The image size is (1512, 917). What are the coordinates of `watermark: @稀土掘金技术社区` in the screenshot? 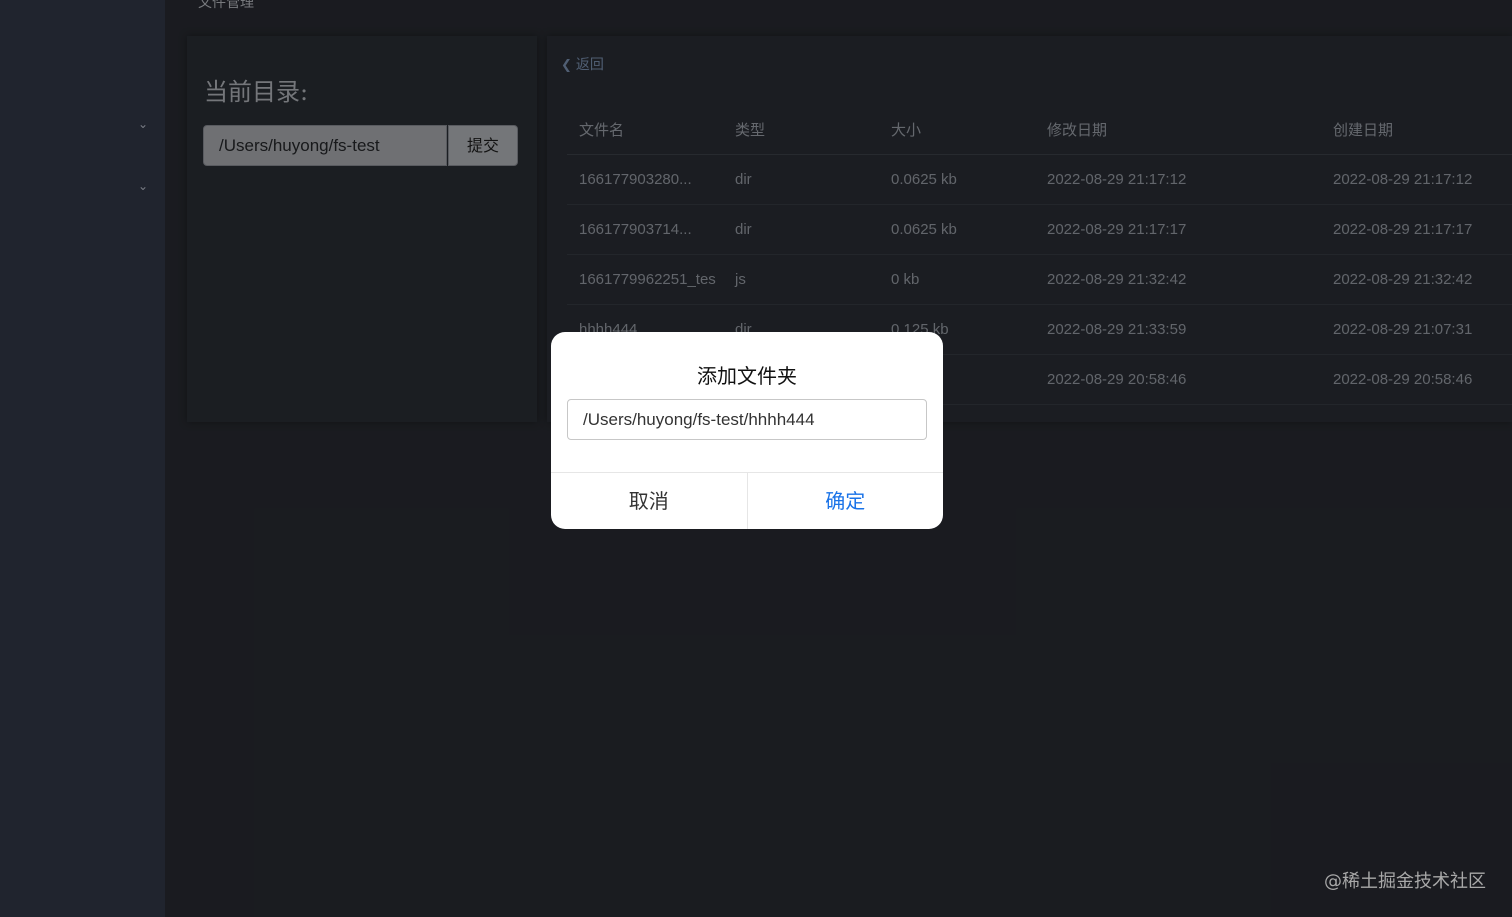 It's located at (1405, 881).